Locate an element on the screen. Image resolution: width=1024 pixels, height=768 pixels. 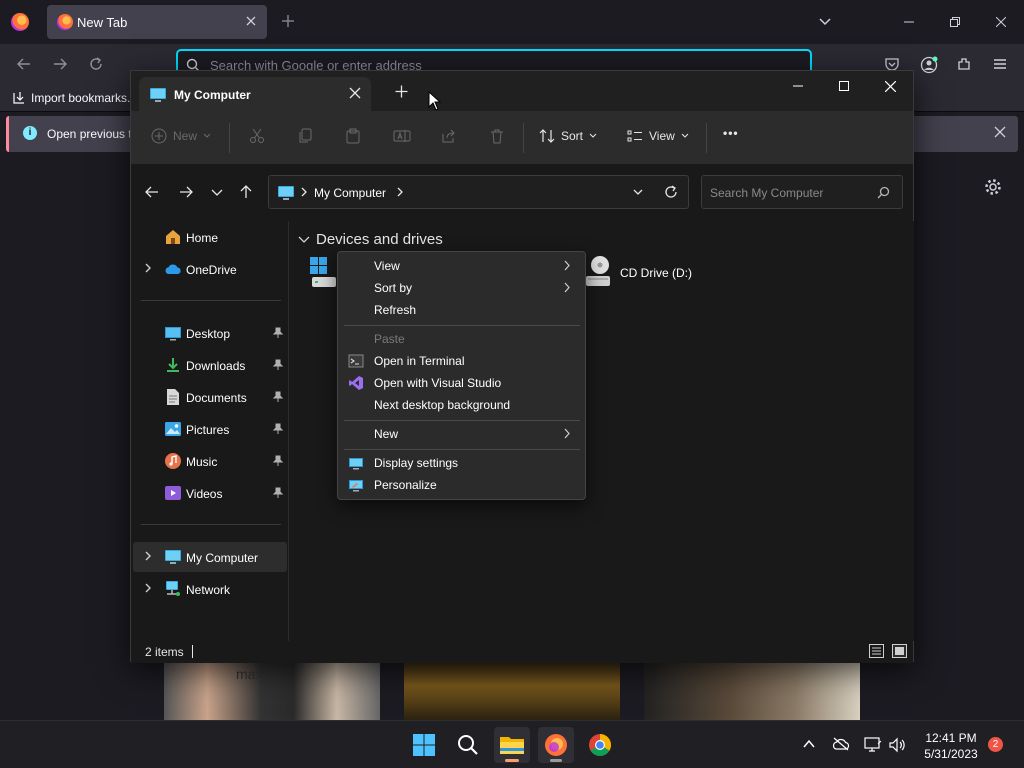
address-bar: My Computer is located at coordinates (478, 192).